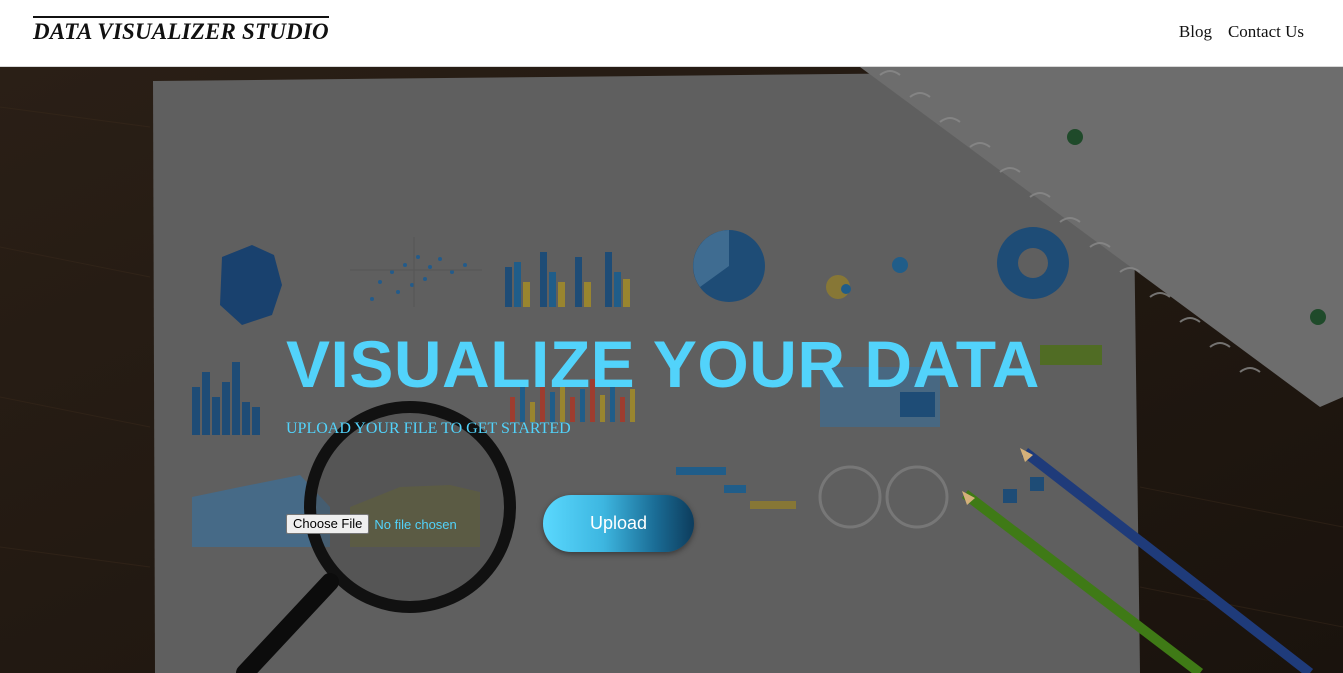 Image resolution: width=1343 pixels, height=673 pixels. What do you see at coordinates (371, 524) in the screenshot?
I see `file-input: Choose File No file chosen` at bounding box center [371, 524].